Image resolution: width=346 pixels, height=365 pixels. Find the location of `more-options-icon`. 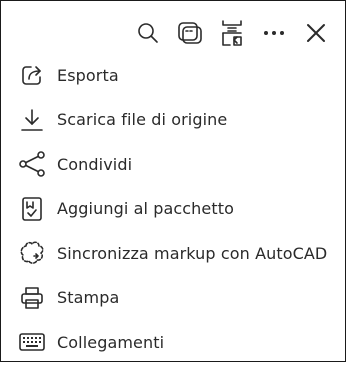

more-options-icon is located at coordinates (274, 33).